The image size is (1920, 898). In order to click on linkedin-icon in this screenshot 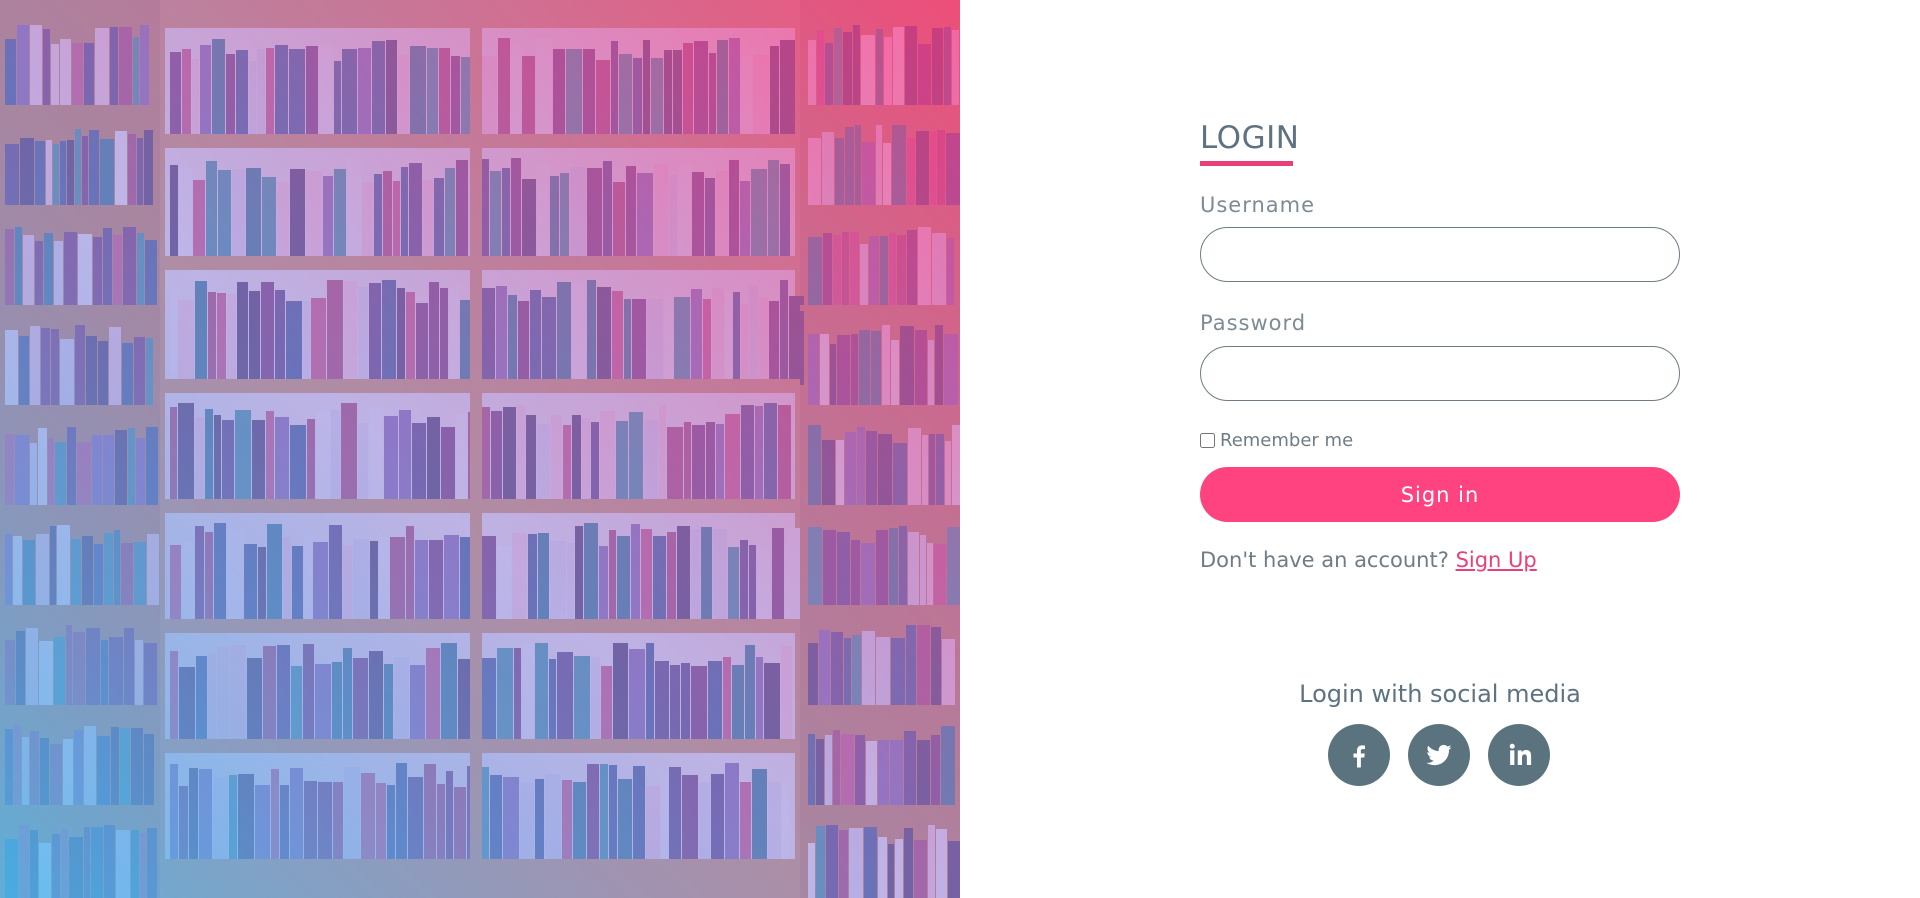, I will do `click(1520, 754)`.